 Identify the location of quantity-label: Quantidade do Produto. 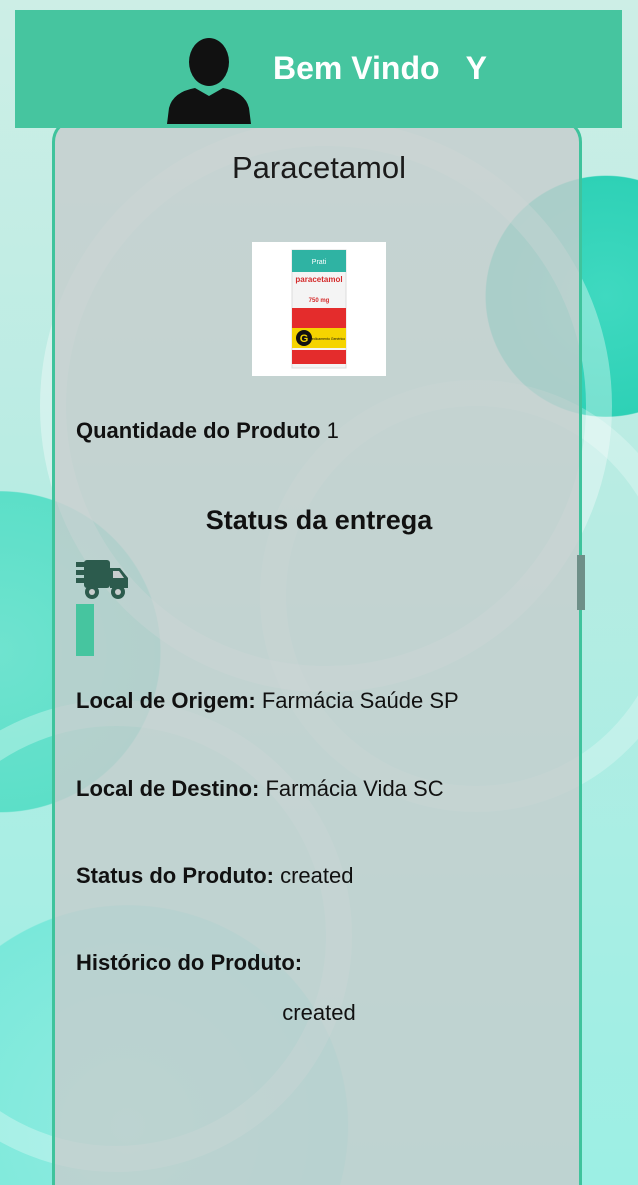
(198, 430).